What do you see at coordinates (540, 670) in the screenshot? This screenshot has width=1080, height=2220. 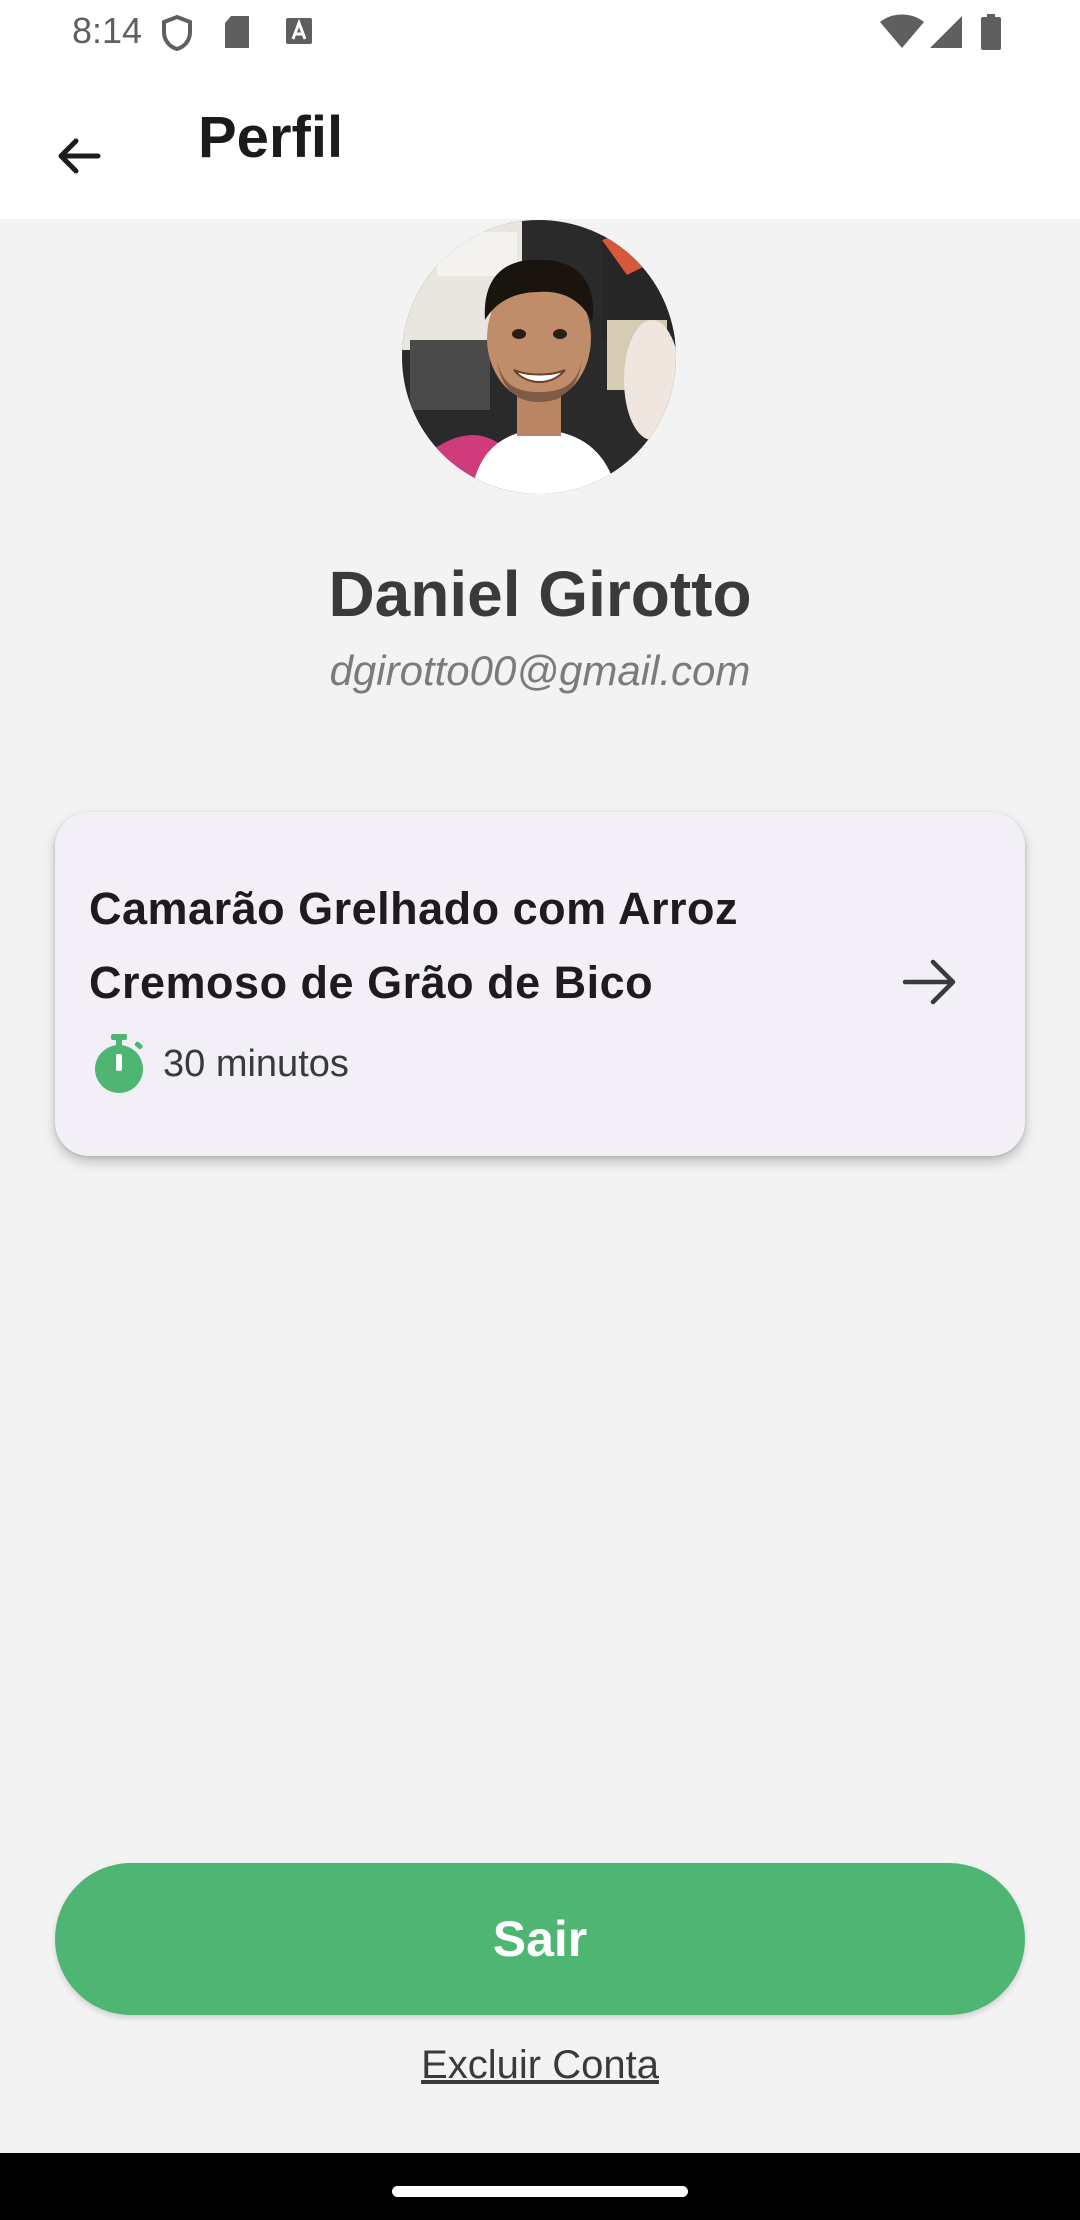 I see `profile-email: dgirotto00@gmail.com` at bounding box center [540, 670].